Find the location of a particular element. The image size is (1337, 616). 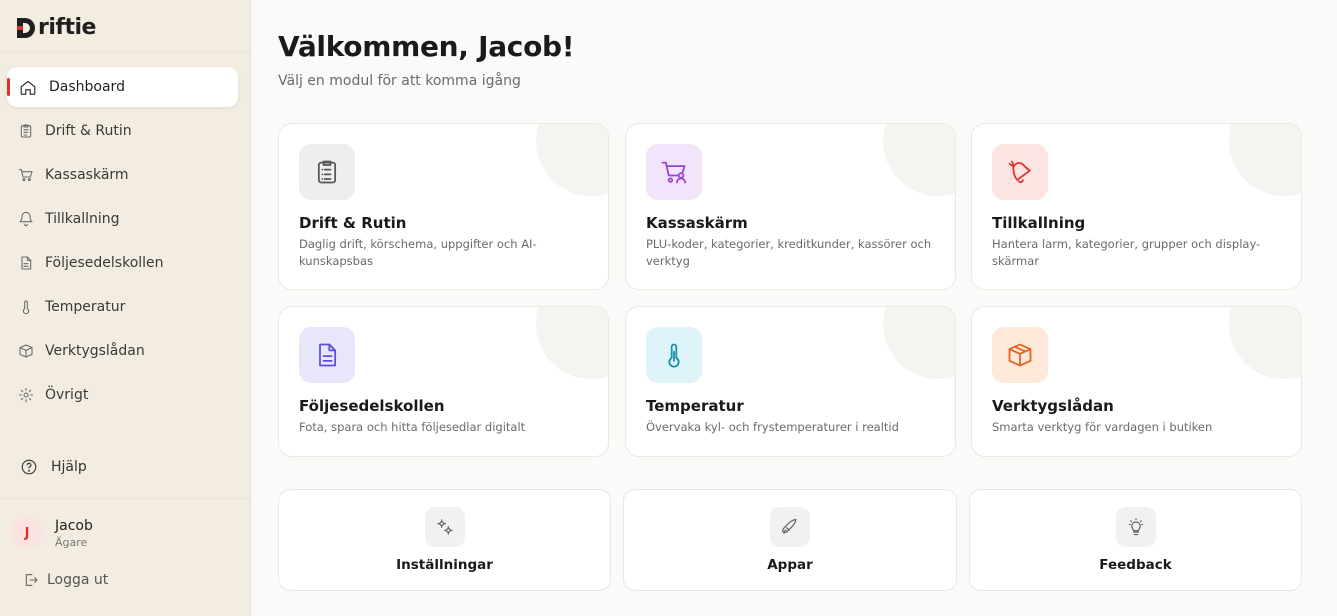

module-title: Tillkallning is located at coordinates (1039, 223).